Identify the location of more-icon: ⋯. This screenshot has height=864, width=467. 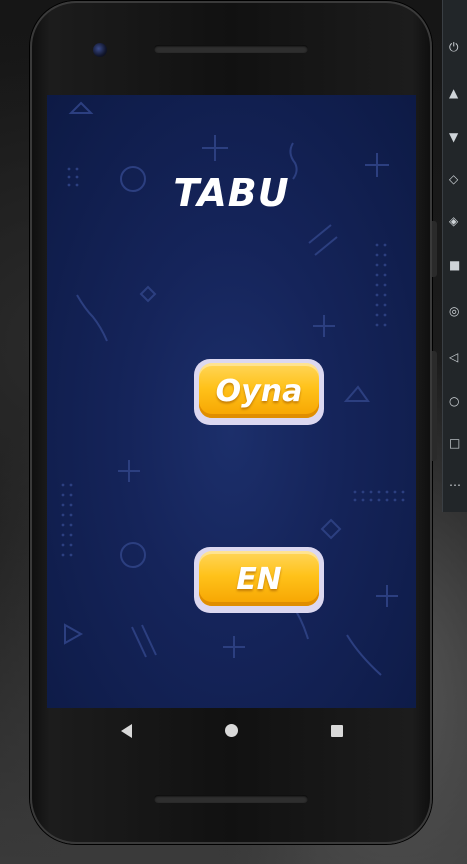
(456, 485).